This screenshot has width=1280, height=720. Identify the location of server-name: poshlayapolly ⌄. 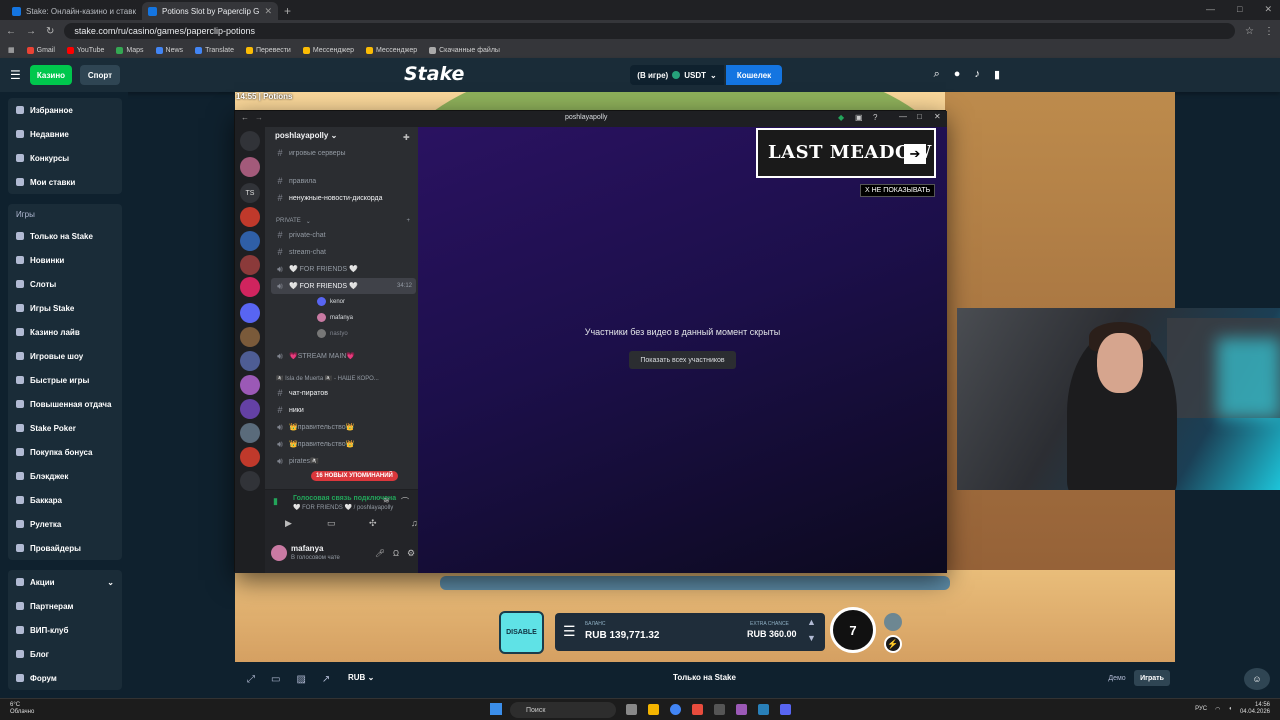
(306, 135).